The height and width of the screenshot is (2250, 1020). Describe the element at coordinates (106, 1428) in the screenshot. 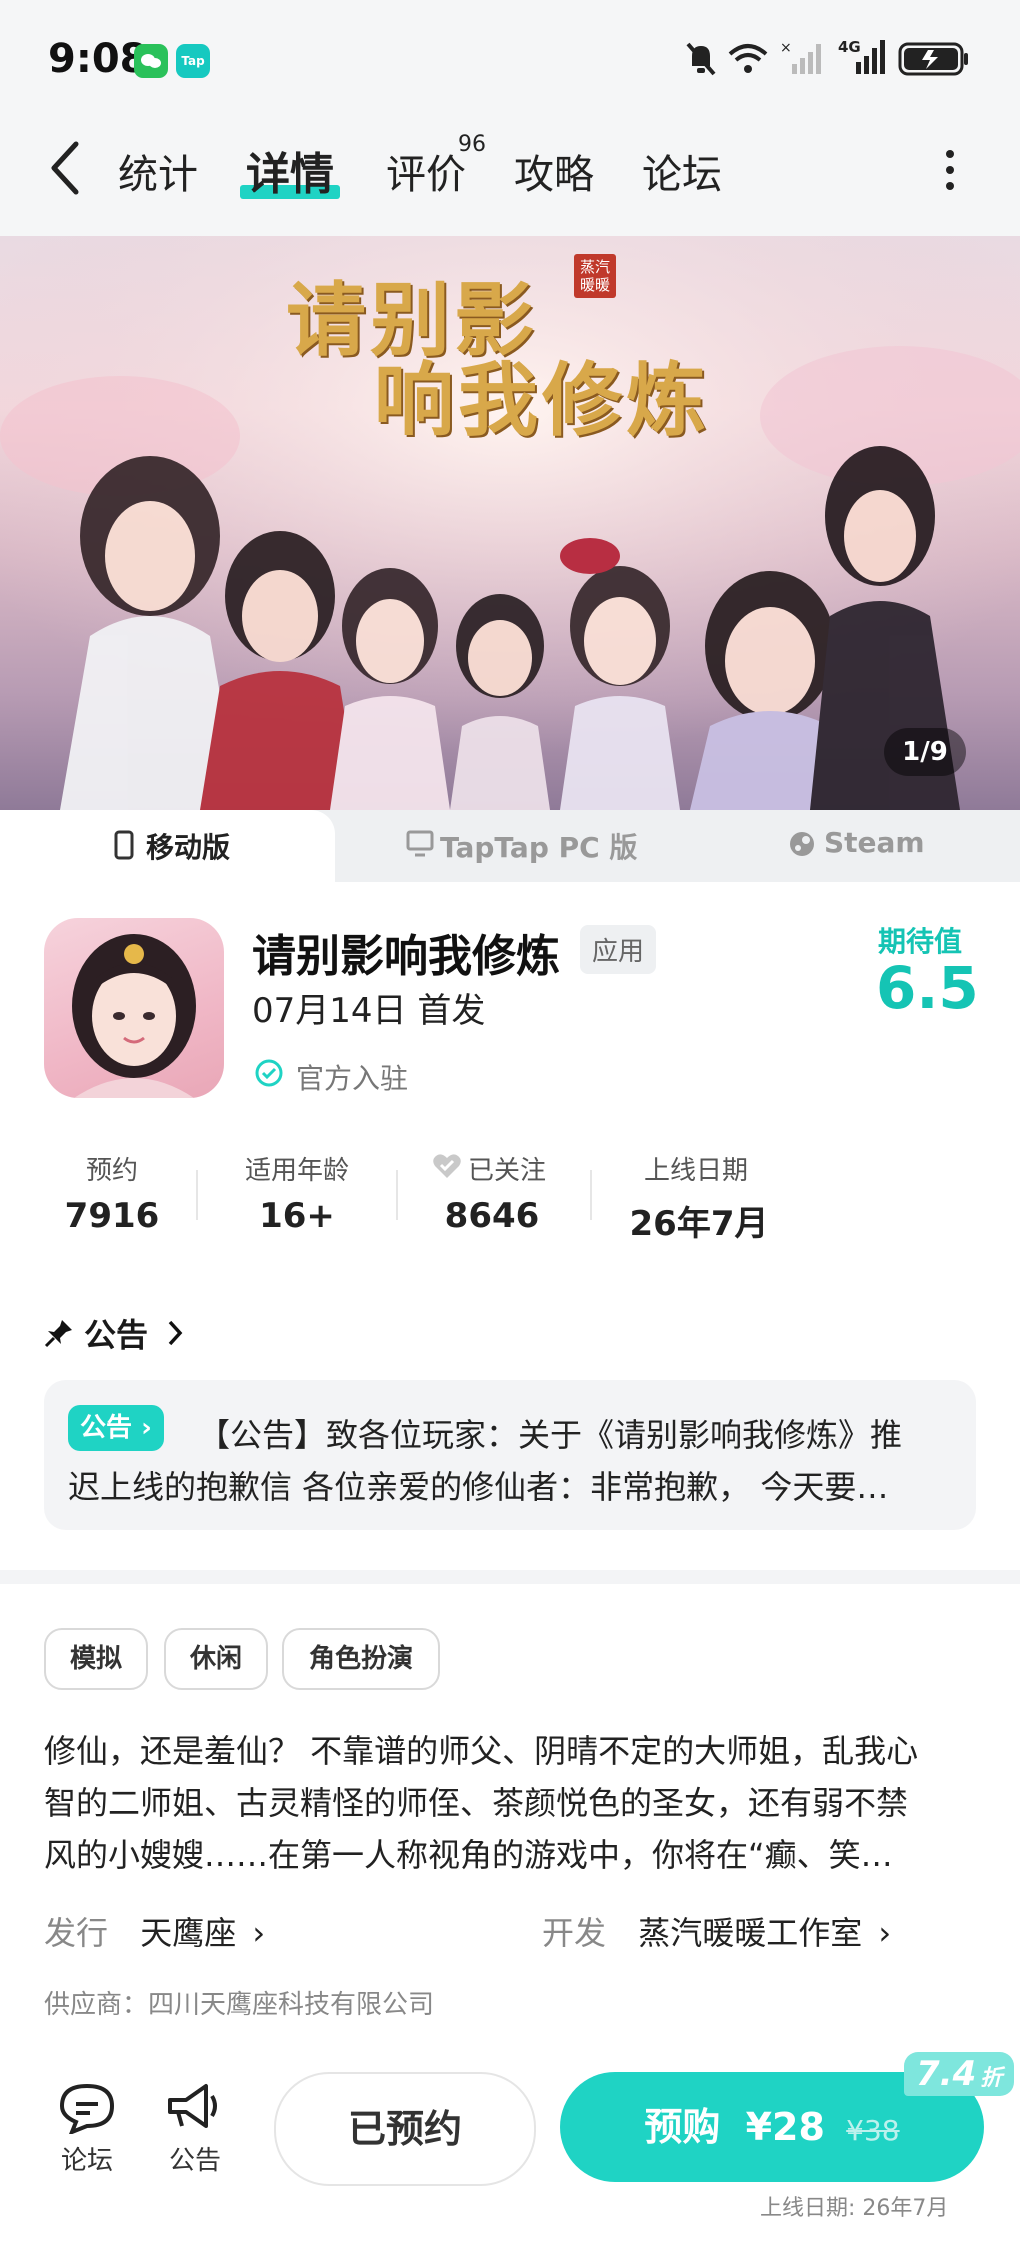

I see `notice-chip-label: 公告` at that location.